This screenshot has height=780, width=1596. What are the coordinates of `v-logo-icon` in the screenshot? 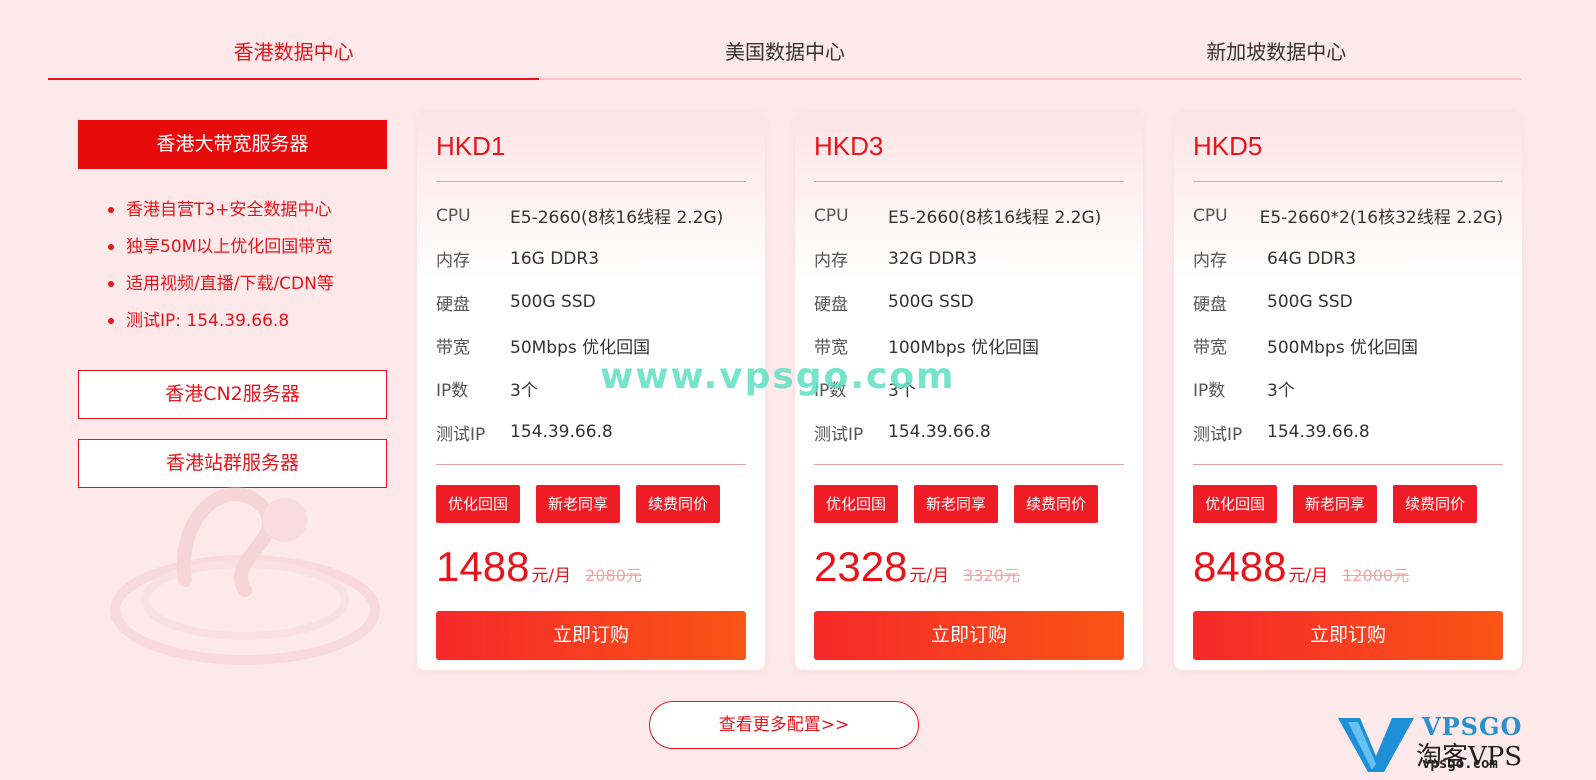 It's located at (1376, 745).